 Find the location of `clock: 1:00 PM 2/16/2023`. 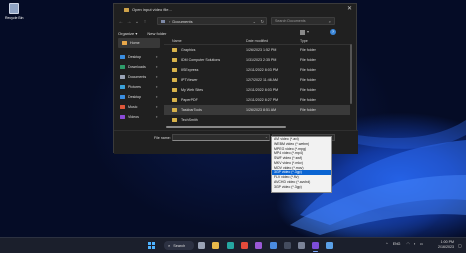

clock: 1:00 PM 2/16/2023 is located at coordinates (441, 245).